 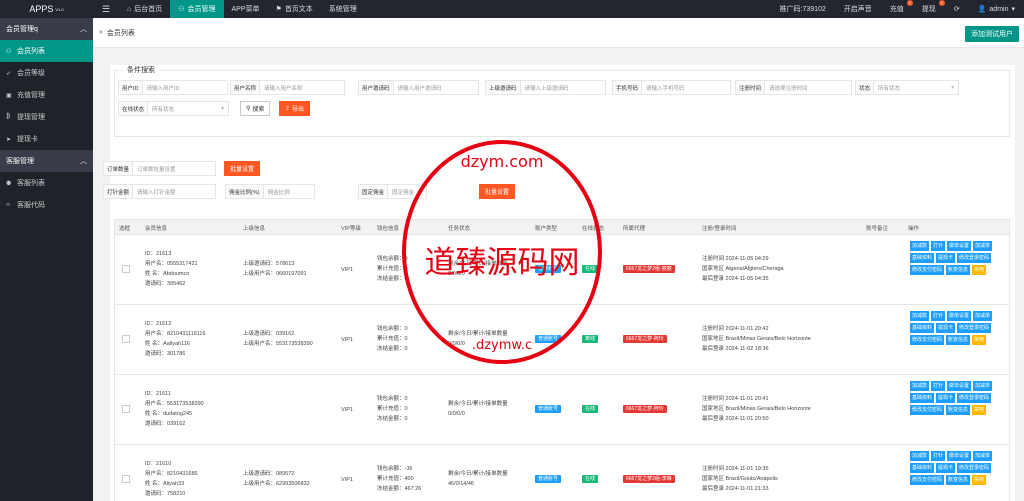 What do you see at coordinates (46, 117) in the screenshot?
I see `sidebar-item-withdraw: ₿ 提现管理` at bounding box center [46, 117].